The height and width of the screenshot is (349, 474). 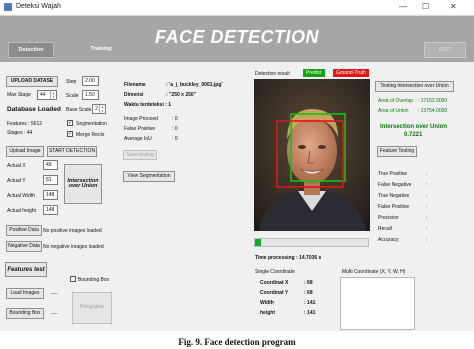 I want to click on features-test-button: Features test, so click(x=26, y=269).